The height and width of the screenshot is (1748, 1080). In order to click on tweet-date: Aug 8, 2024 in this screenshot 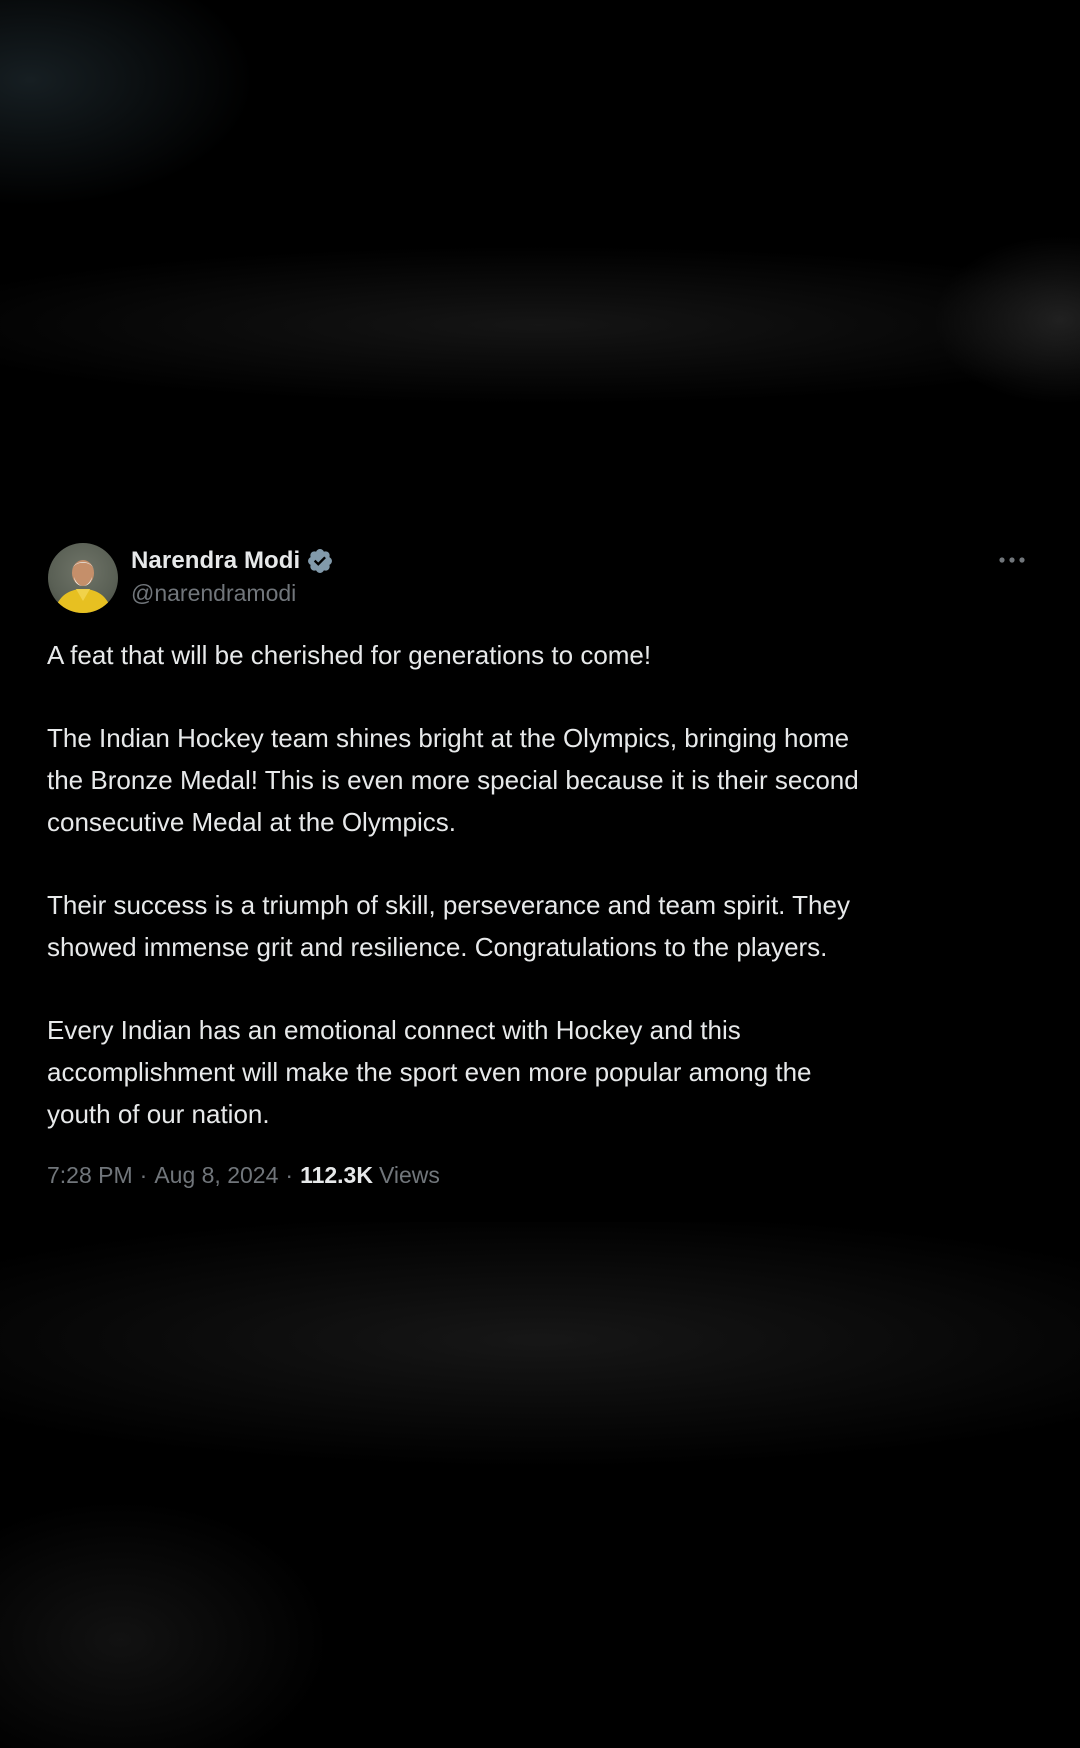, I will do `click(216, 1175)`.